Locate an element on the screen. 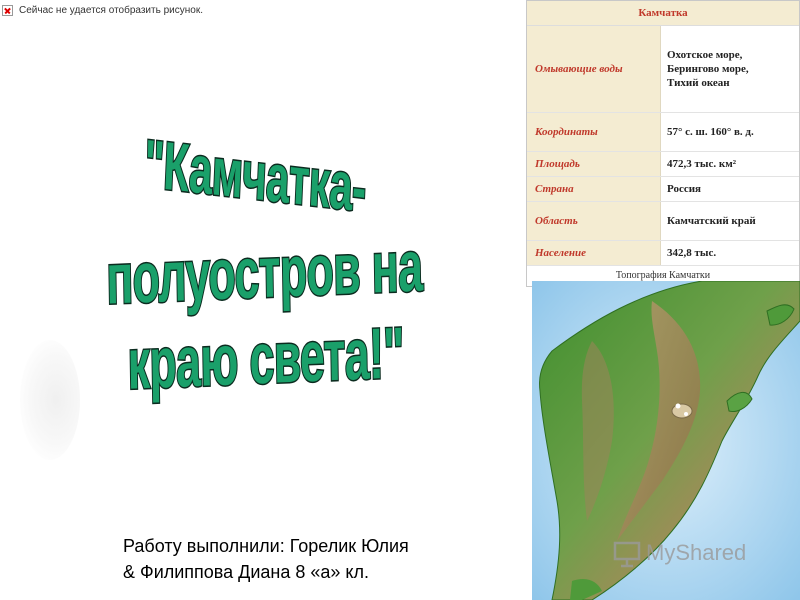  infobox-value: 472,3 тыс. км² is located at coordinates (702, 164).